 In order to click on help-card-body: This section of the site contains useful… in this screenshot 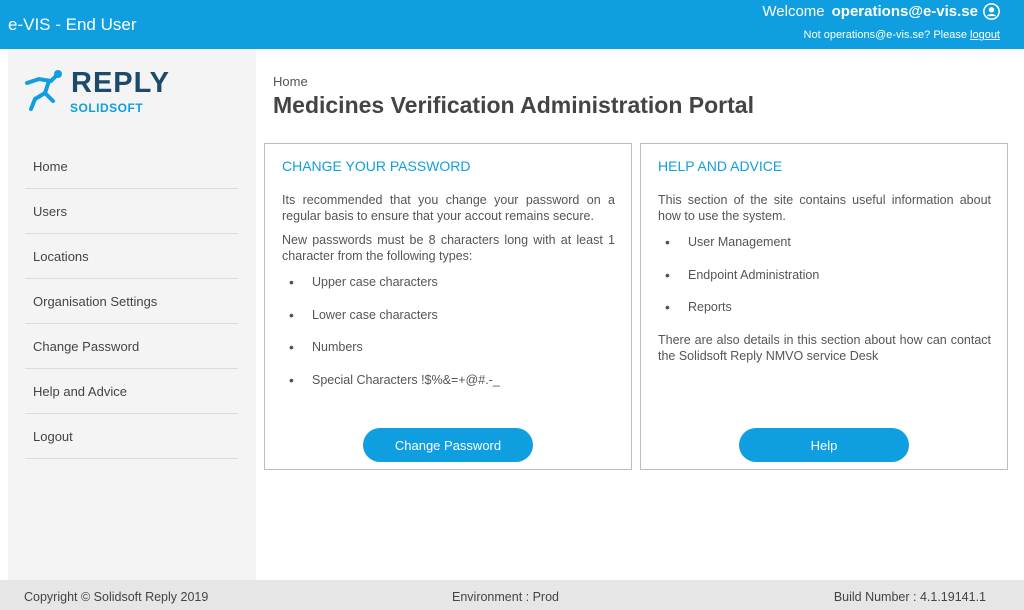, I will do `click(824, 282)`.